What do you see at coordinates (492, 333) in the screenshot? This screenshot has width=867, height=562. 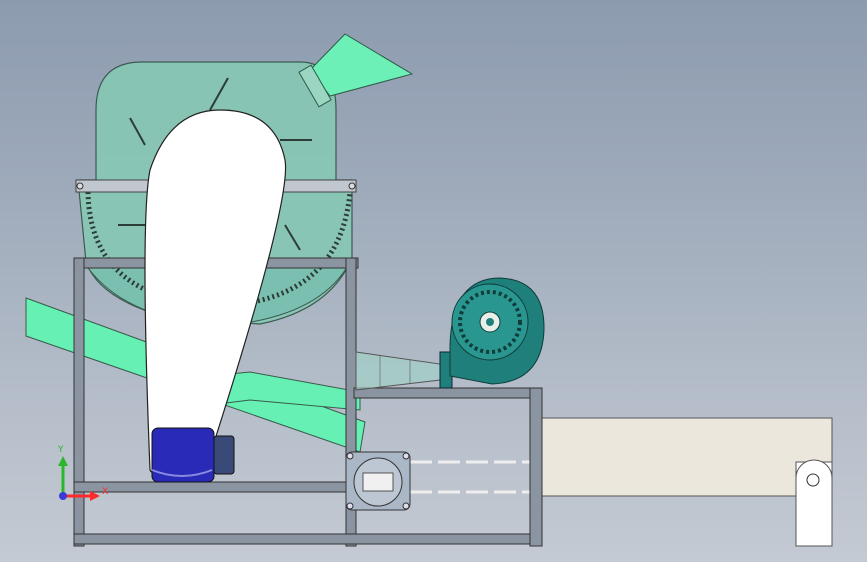 I see `blower-fan` at bounding box center [492, 333].